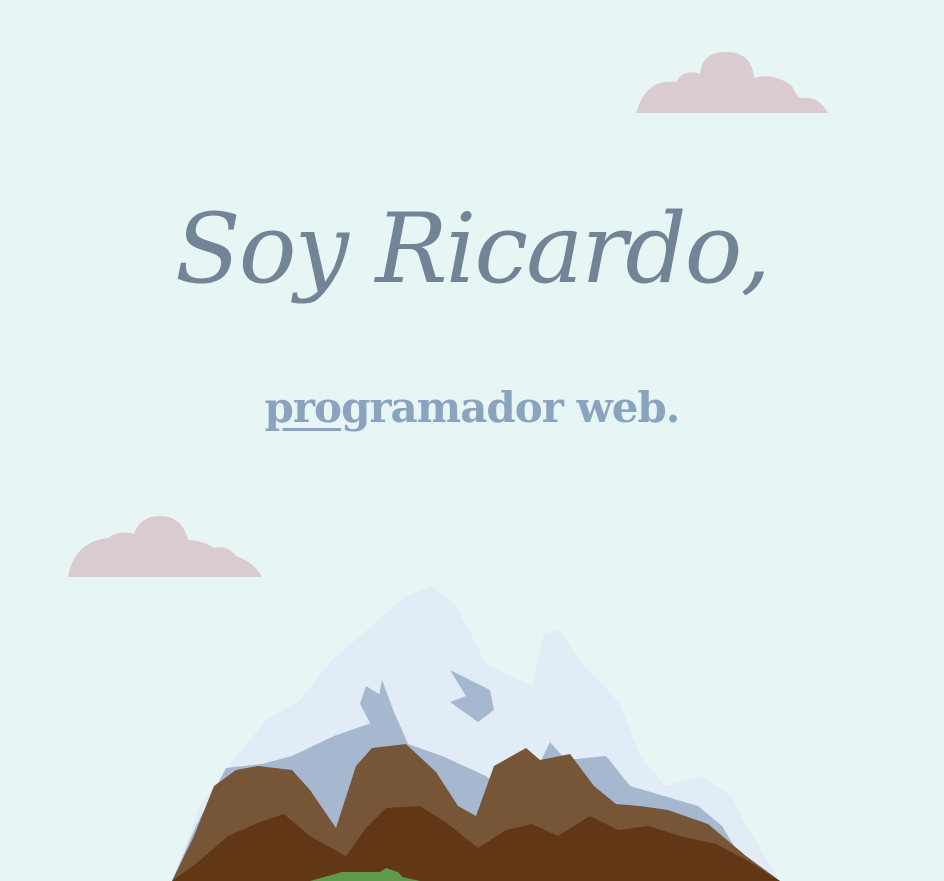  Describe the element at coordinates (303, 407) in the screenshot. I see `role-underlined-text: pro` at that location.